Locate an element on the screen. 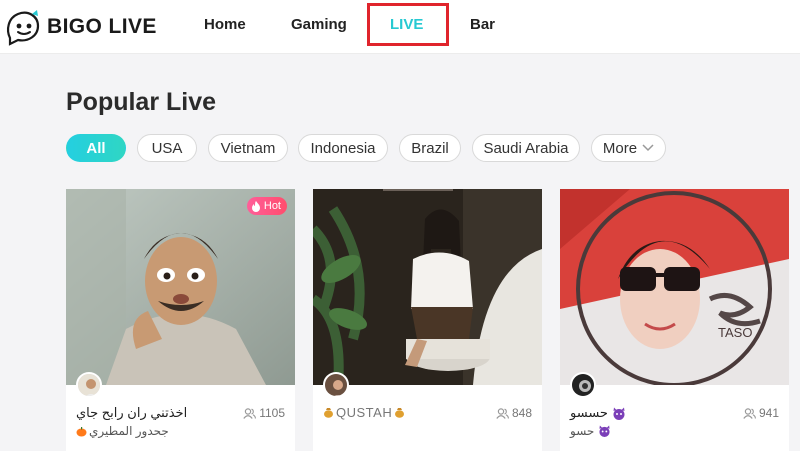  streamer-name: جحدور المطيري is located at coordinates (122, 431).